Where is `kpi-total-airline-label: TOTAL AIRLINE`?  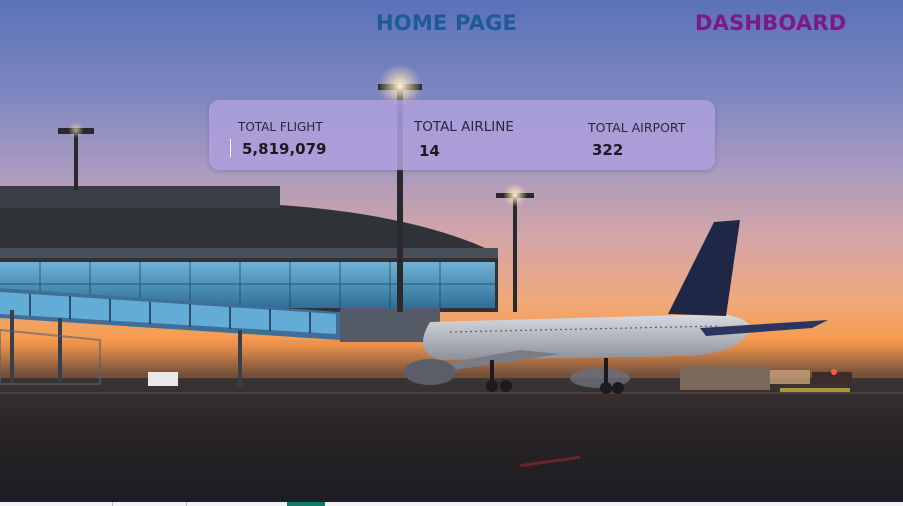
kpi-total-airline-label: TOTAL AIRLINE is located at coordinates (464, 127).